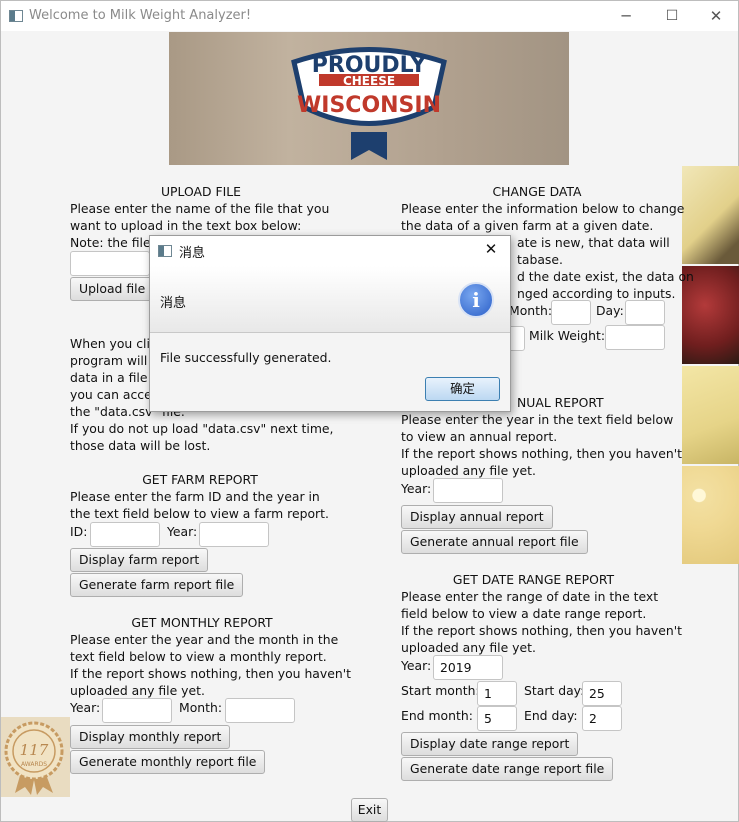  Describe the element at coordinates (626, 16) in the screenshot. I see `minimize-button: ─` at that location.